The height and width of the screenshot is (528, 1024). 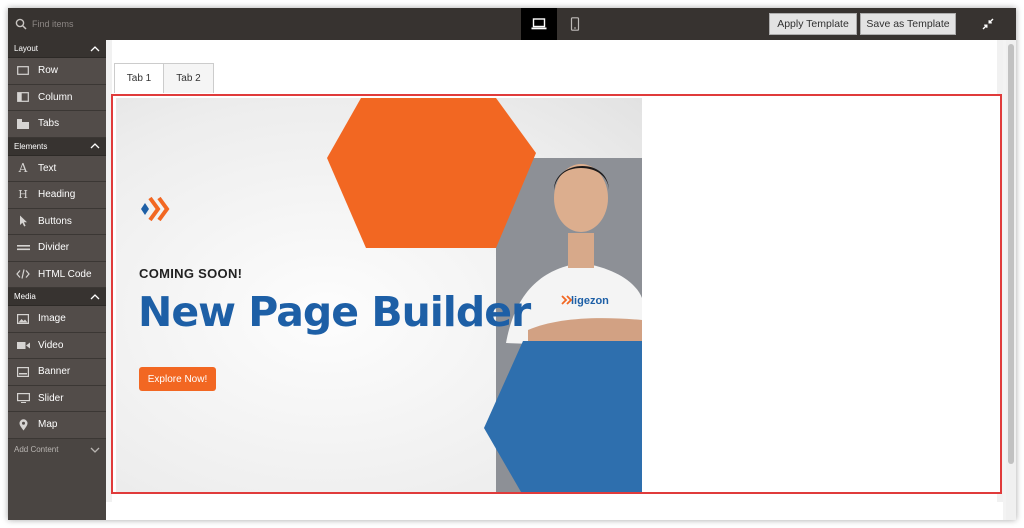 I want to click on sidebar-item-banner: Banner, so click(x=57, y=372).